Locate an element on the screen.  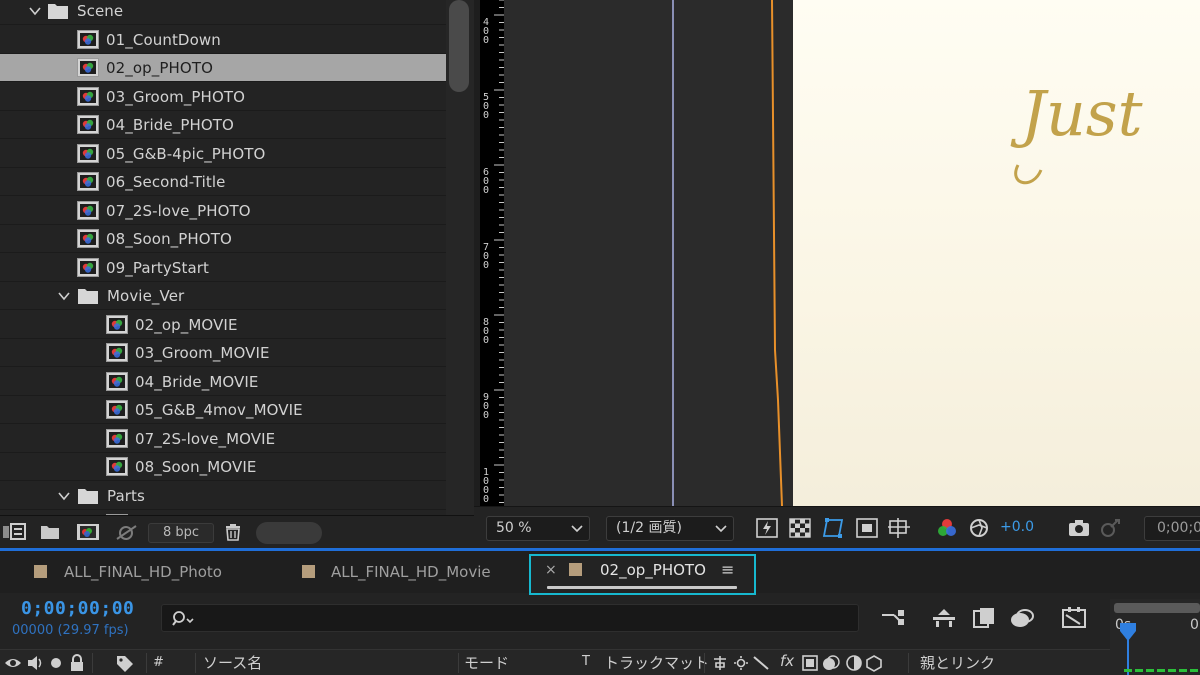
flowchart-icon is located at coordinates (127, 532).